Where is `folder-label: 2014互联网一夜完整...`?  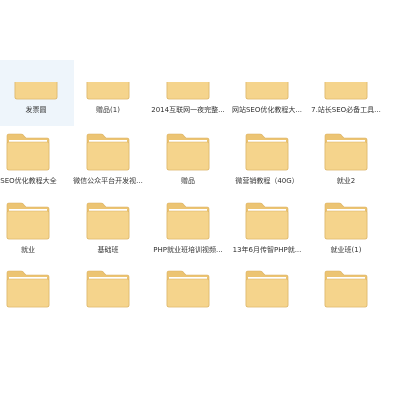
folder-label: 2014互联网一夜完整... is located at coordinates (188, 110).